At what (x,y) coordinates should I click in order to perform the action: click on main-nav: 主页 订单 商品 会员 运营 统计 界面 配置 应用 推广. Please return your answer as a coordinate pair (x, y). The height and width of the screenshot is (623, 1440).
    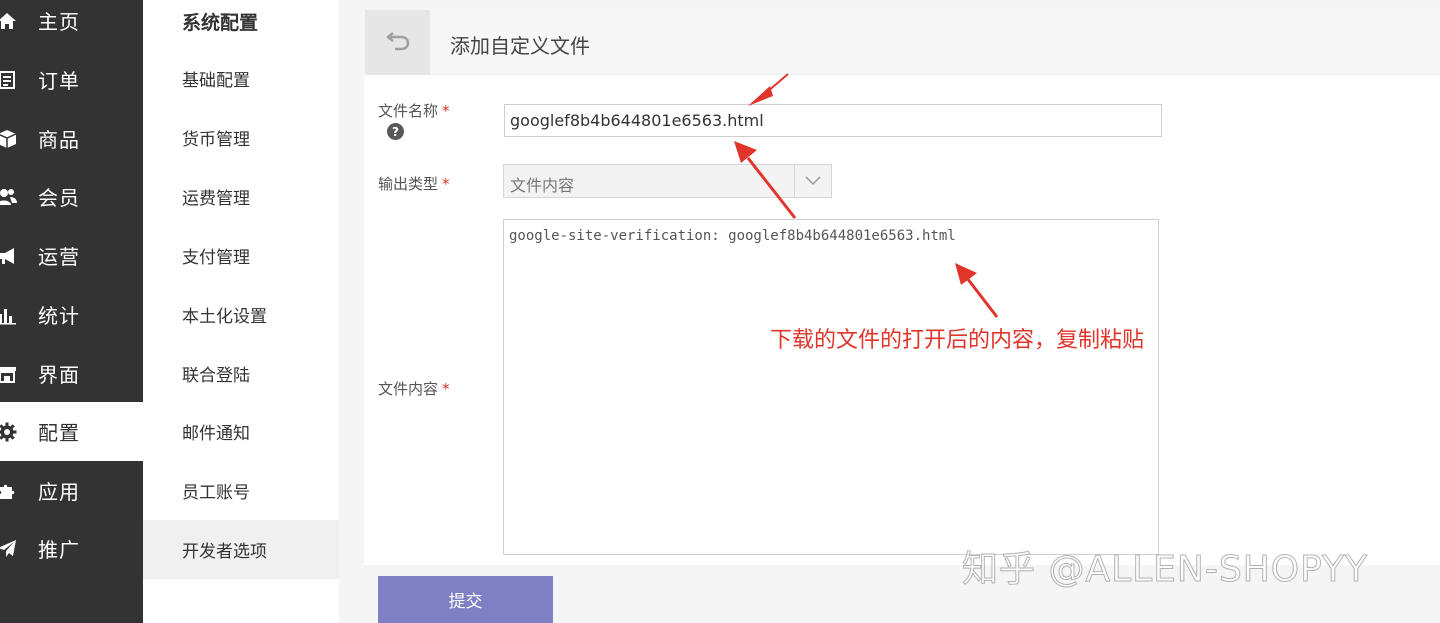
    Looking at the image, I should click on (71, 311).